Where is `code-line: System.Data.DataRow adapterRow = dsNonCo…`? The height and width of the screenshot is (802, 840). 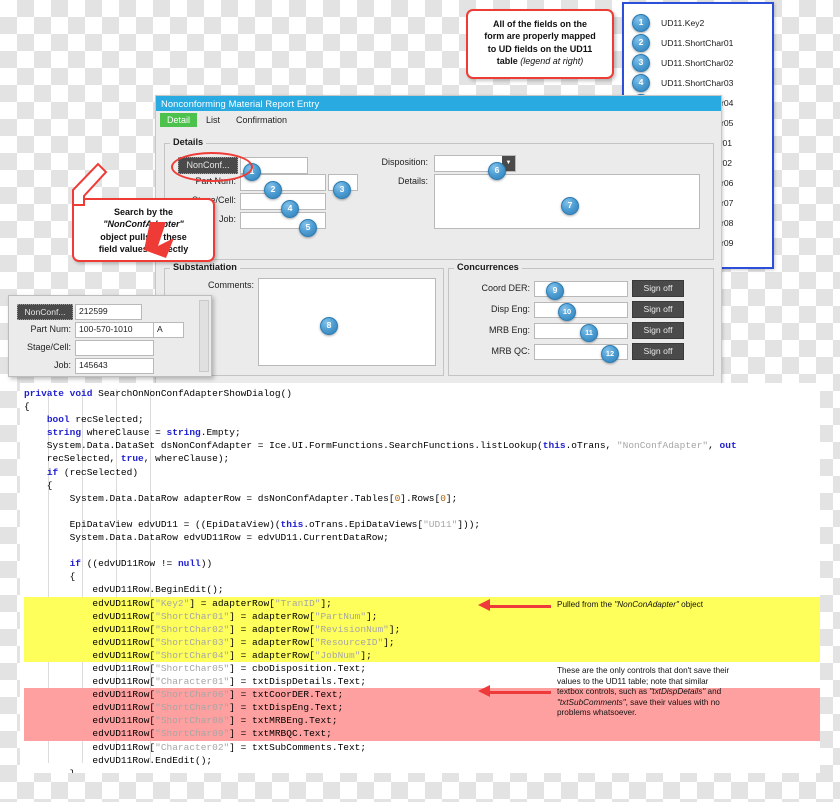
code-line: System.Data.DataRow adapterRow = dsNonCo… is located at coordinates (241, 498).